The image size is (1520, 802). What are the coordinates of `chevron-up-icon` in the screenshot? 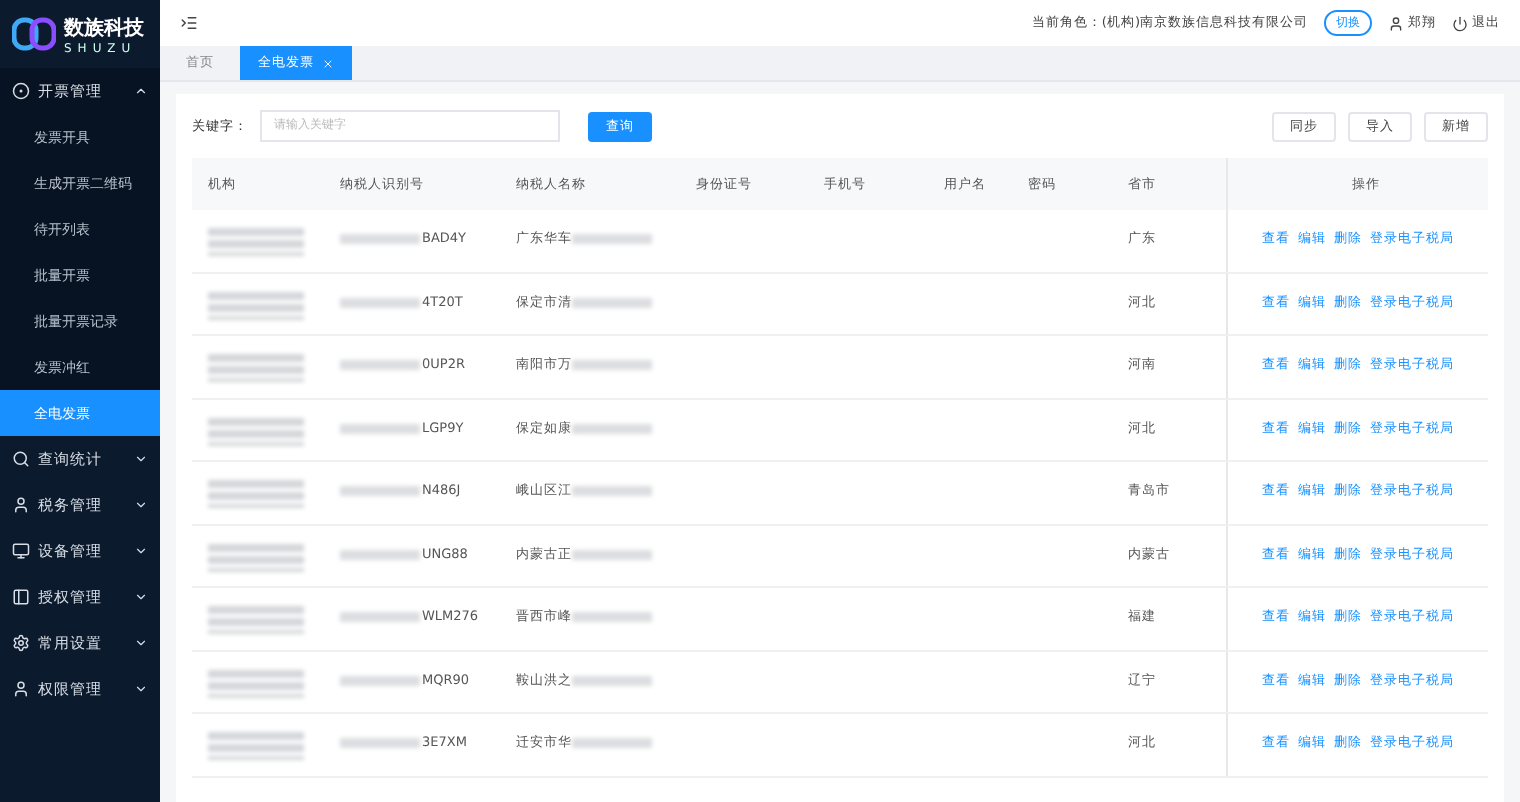 It's located at (141, 91).